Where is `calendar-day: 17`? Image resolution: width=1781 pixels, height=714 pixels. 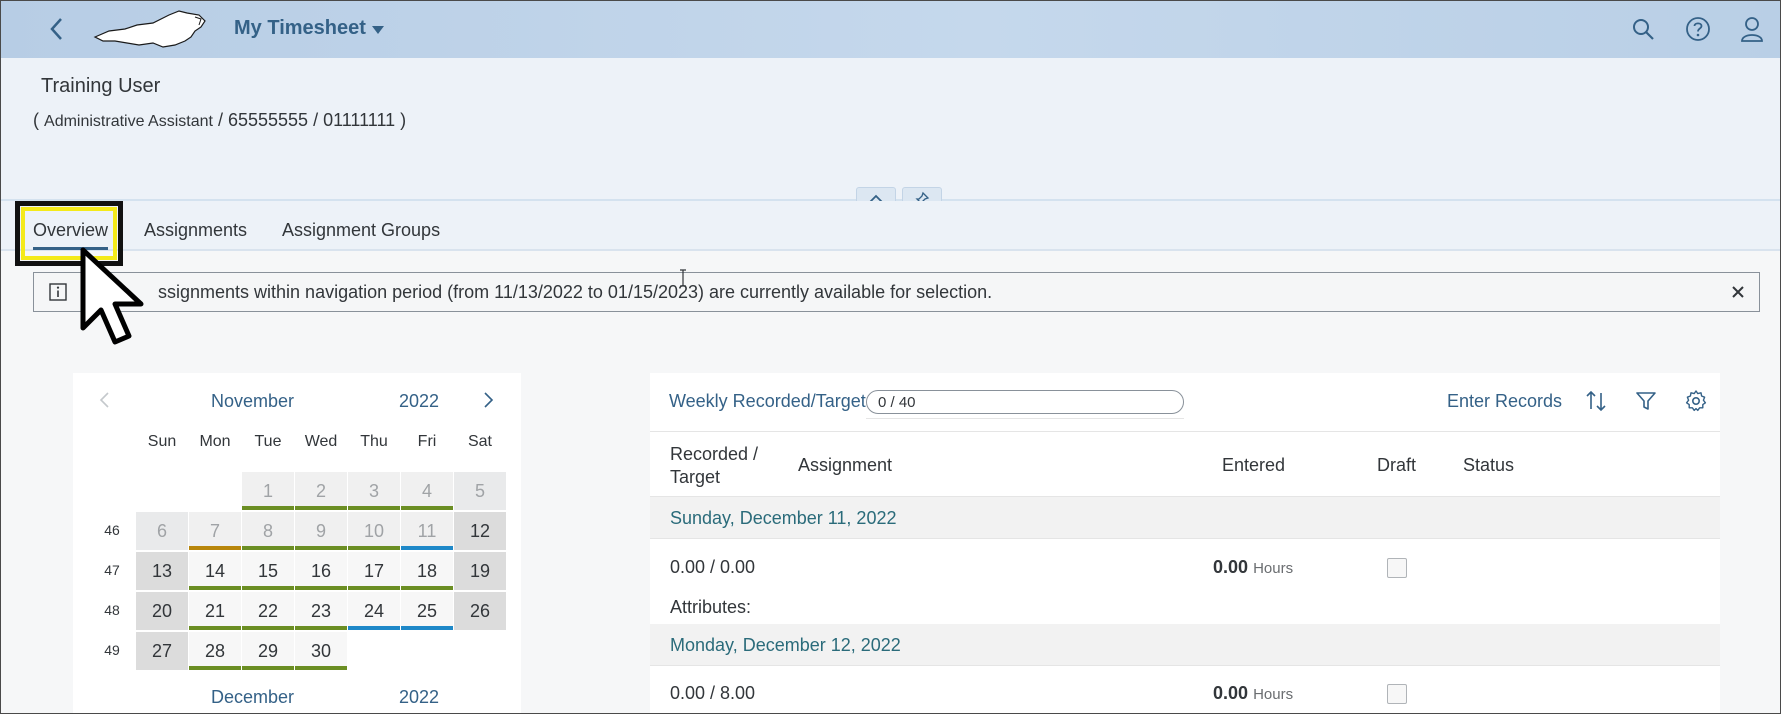
calendar-day: 17 is located at coordinates (374, 571).